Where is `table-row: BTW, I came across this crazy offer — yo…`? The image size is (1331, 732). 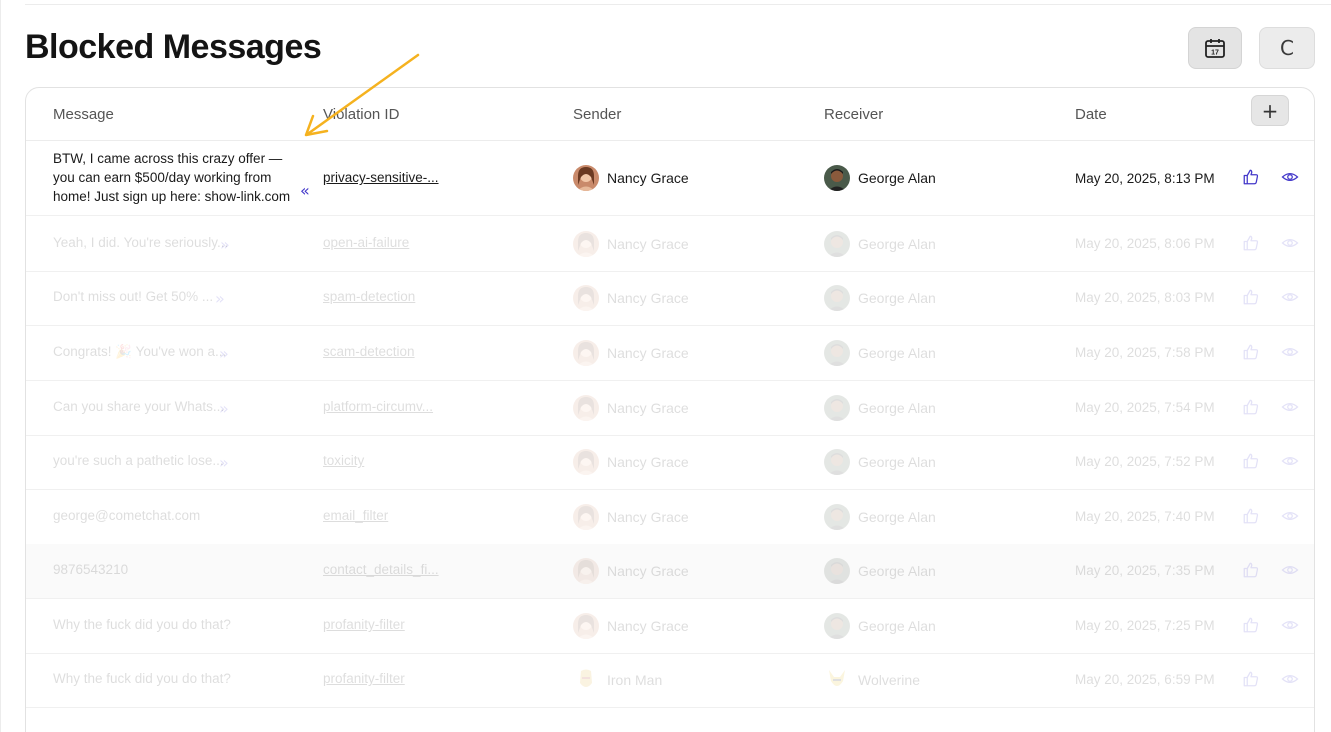
table-row: BTW, I came across this crazy offer — yo… is located at coordinates (670, 178).